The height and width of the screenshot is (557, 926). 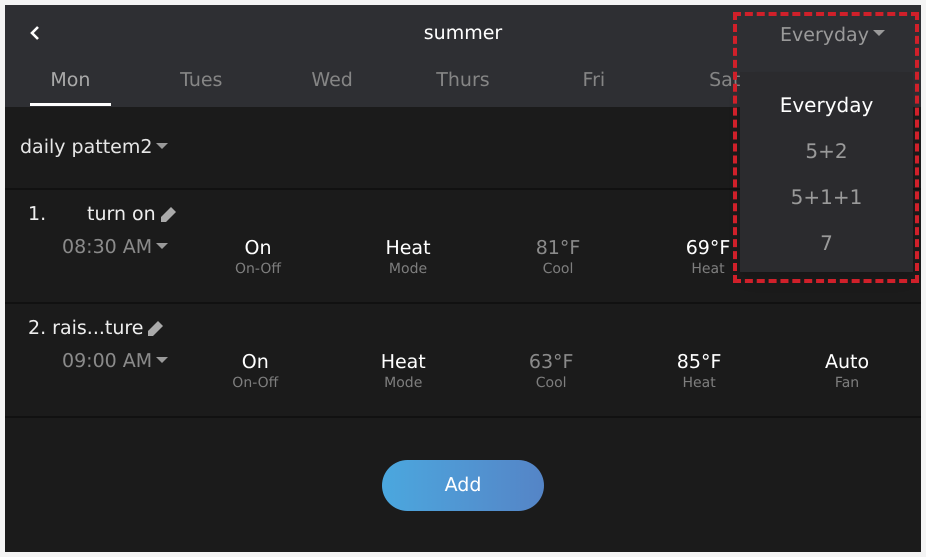 I want to click on event-number: 1., so click(x=38, y=214).